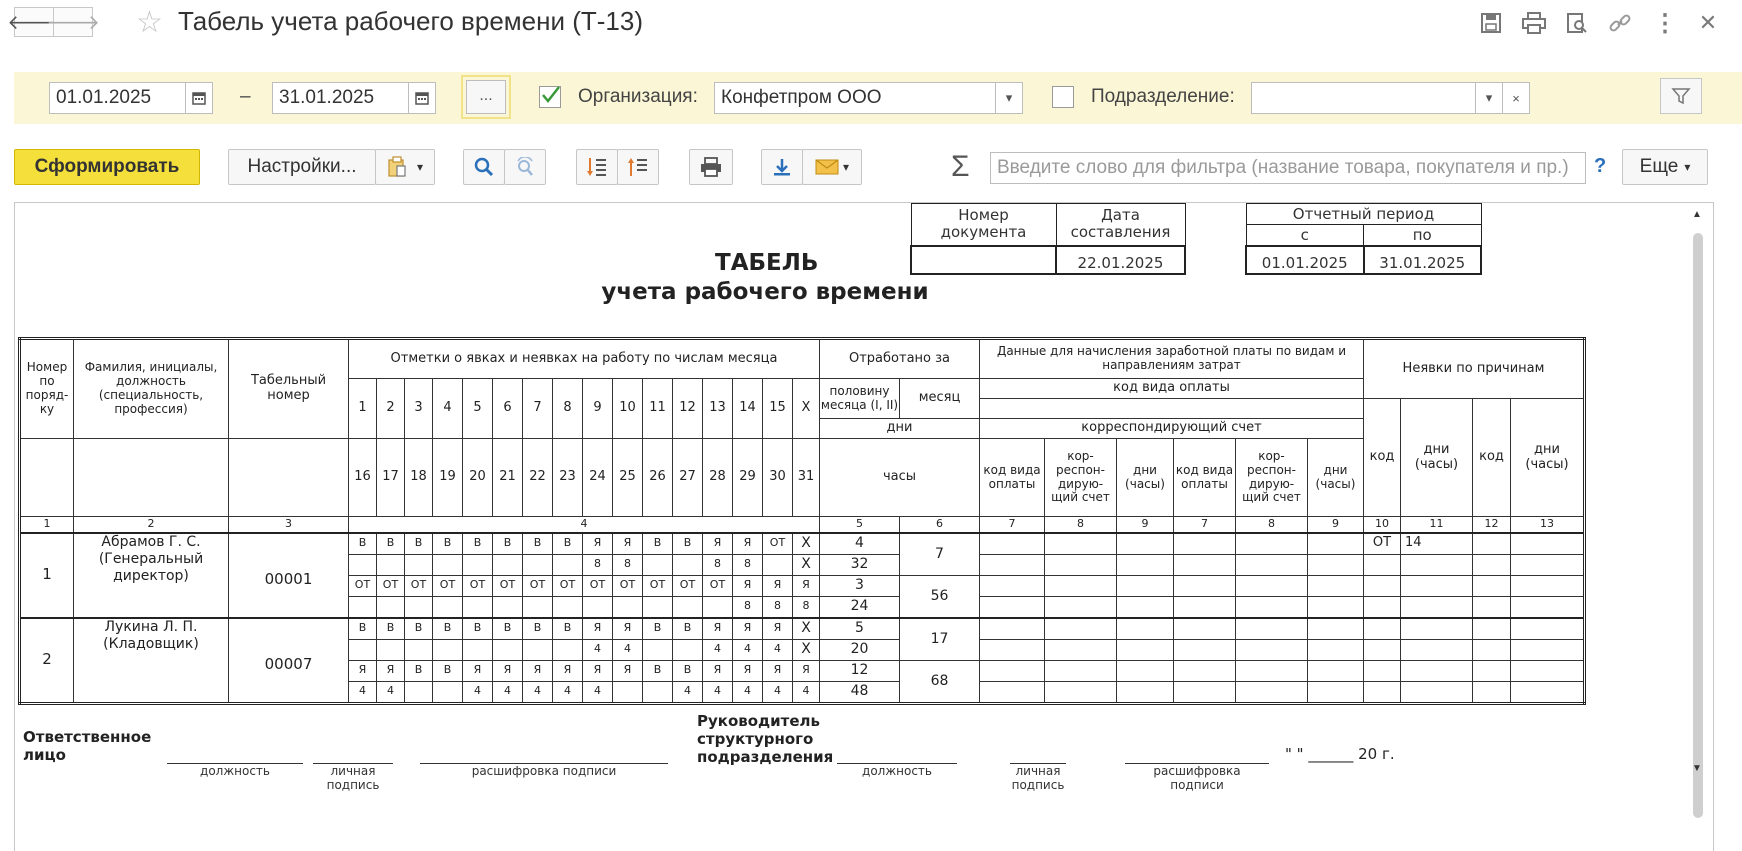  What do you see at coordinates (717, 564) in the screenshot?
I see `day-mark-cell: 8` at bounding box center [717, 564].